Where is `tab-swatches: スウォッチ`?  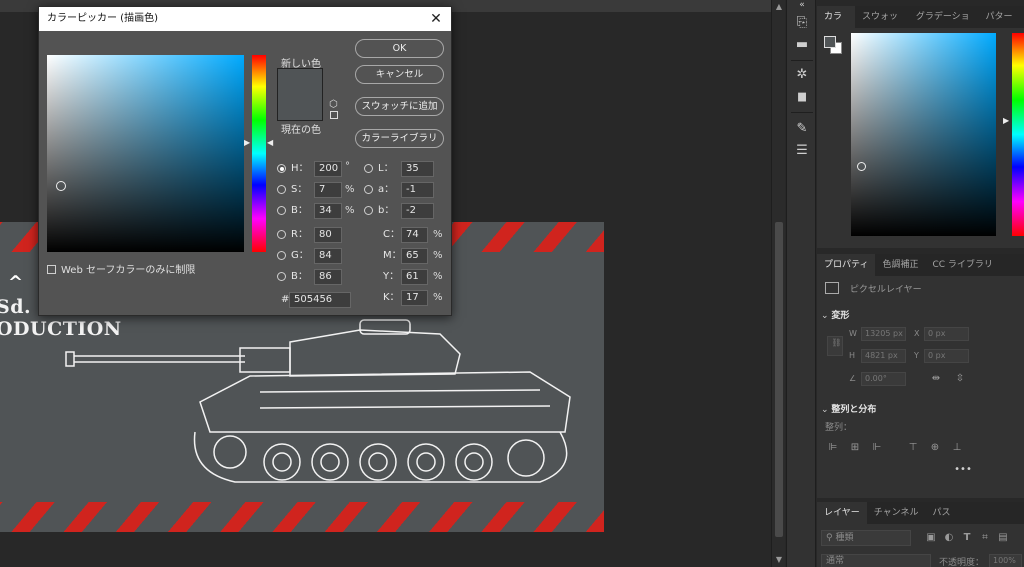
tab-swatches: スウォッチ is located at coordinates (882, 25).